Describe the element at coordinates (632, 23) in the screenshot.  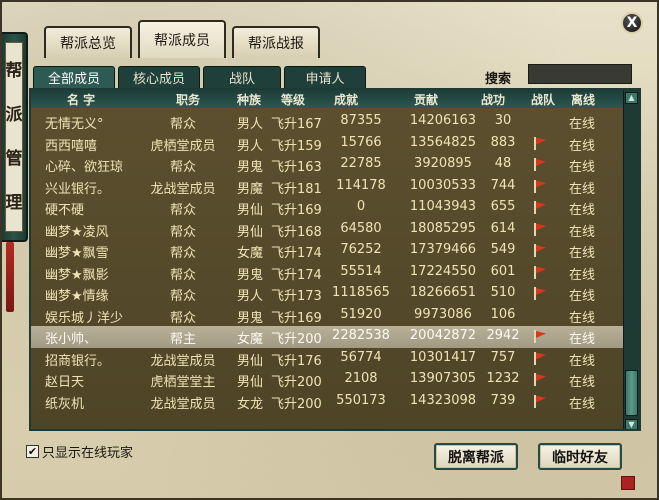
I see `close-button: X` at that location.